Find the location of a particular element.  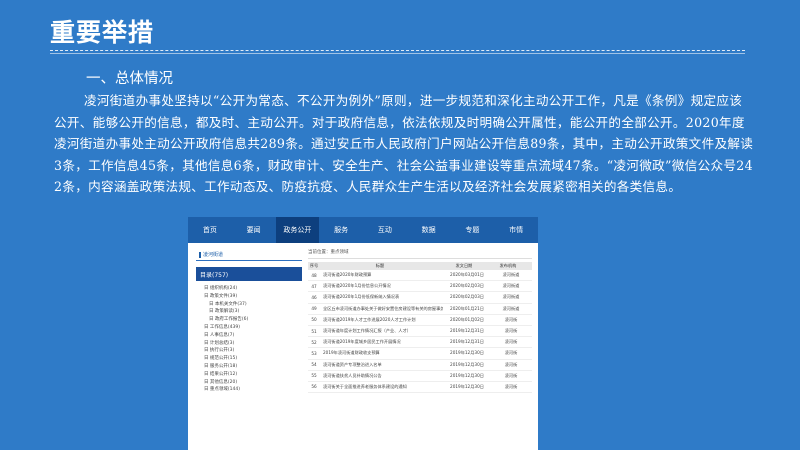

column-header: 发布机构 is located at coordinates (508, 265).